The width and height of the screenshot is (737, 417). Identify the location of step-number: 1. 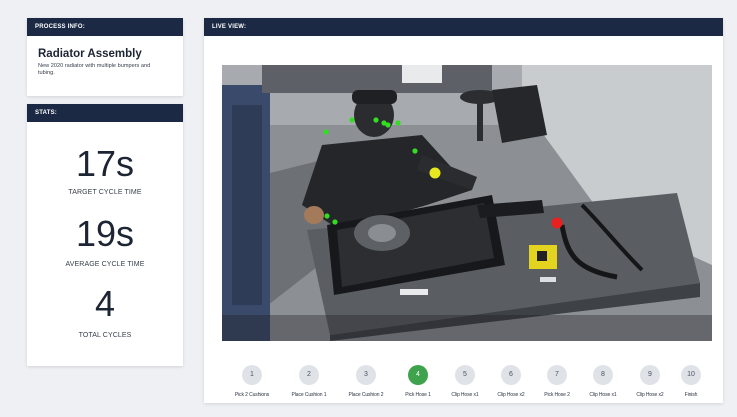
(252, 375).